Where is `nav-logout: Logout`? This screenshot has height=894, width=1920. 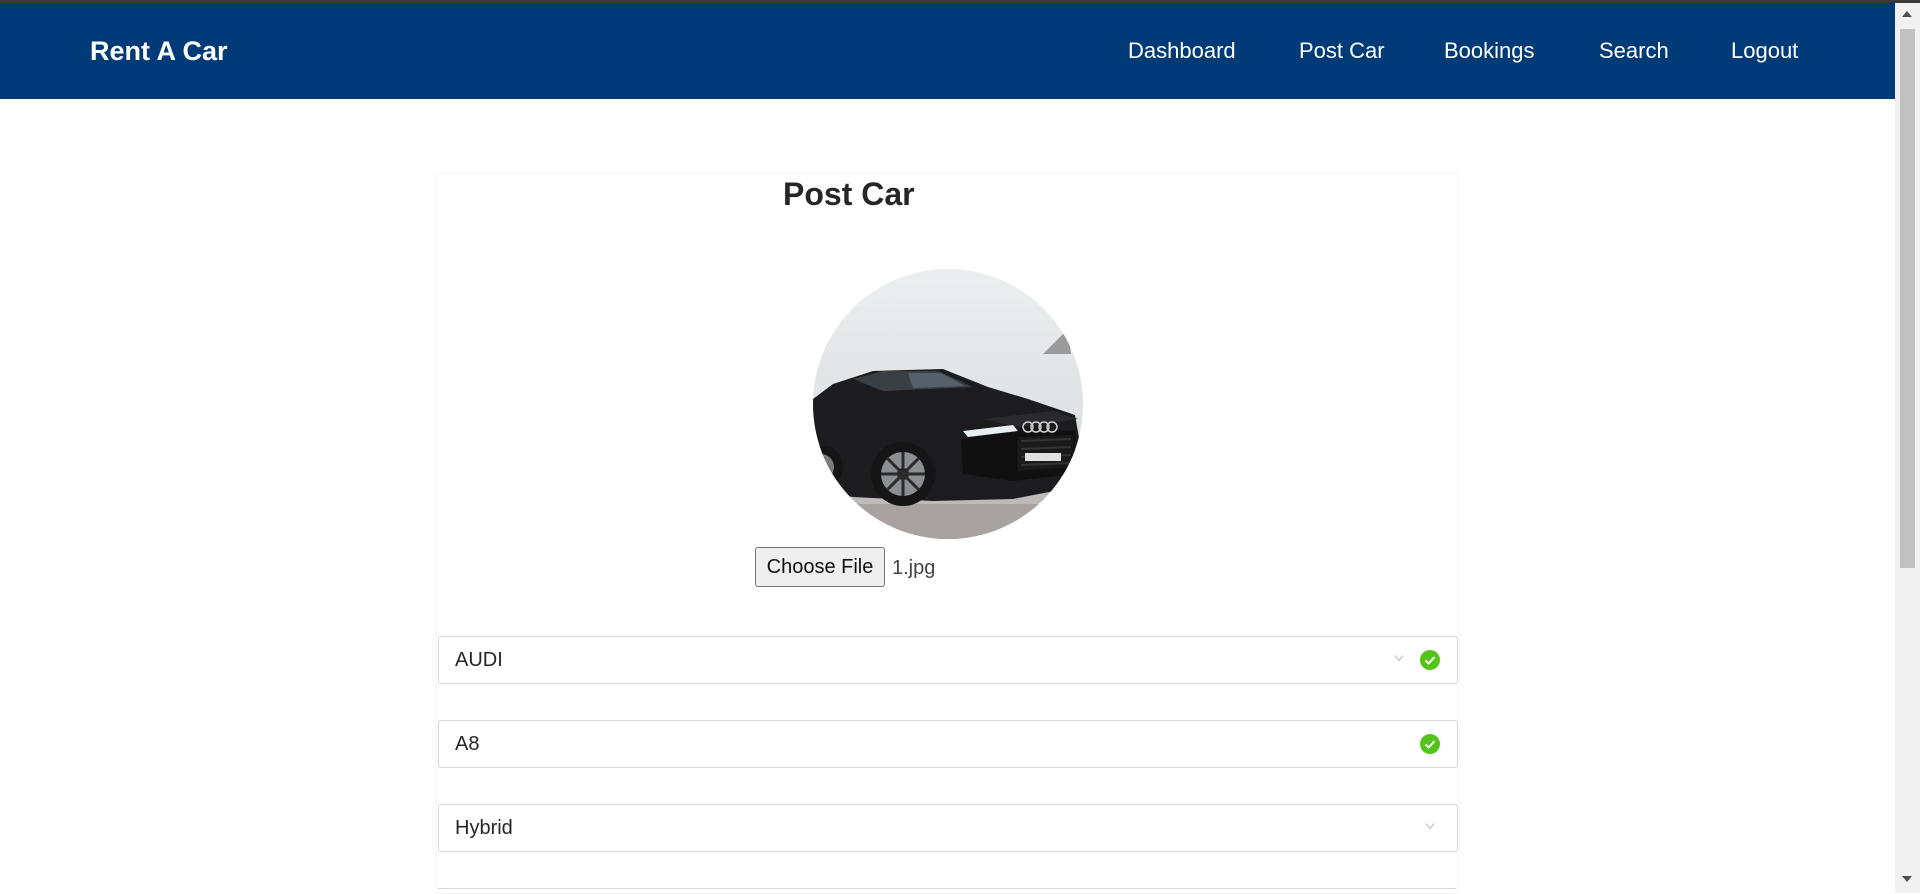 nav-logout: Logout is located at coordinates (1764, 51).